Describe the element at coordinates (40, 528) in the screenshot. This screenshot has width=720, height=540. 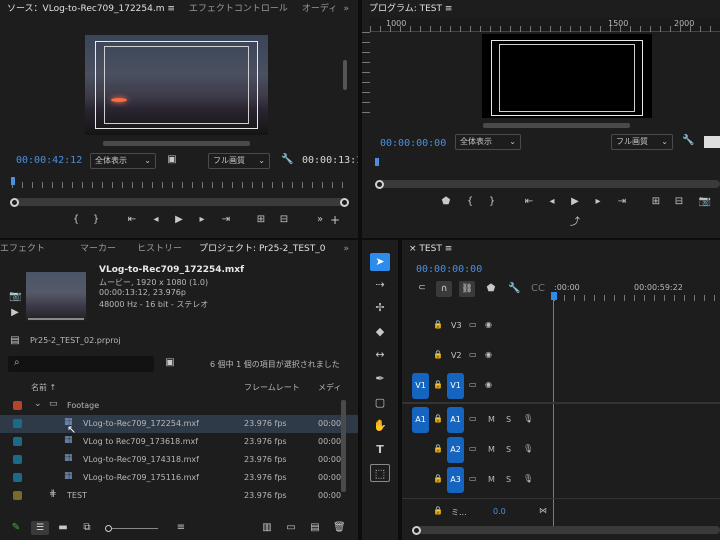
I see `list-view-icon: ☰` at that location.